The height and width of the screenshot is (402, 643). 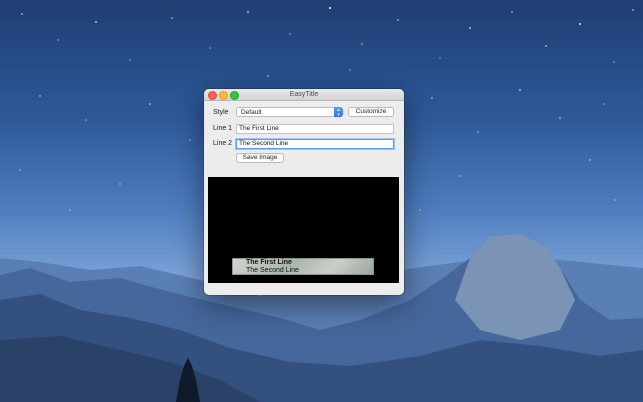 I want to click on title-bar: EasyTitle, so click(x=304, y=95).